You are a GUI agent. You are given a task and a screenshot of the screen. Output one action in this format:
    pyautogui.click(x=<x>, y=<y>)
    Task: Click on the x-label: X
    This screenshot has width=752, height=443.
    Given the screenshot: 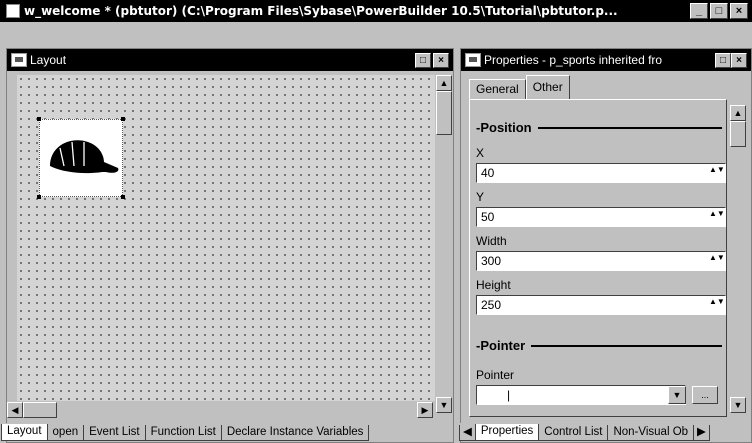 What is the action you would take?
    pyautogui.click(x=480, y=153)
    